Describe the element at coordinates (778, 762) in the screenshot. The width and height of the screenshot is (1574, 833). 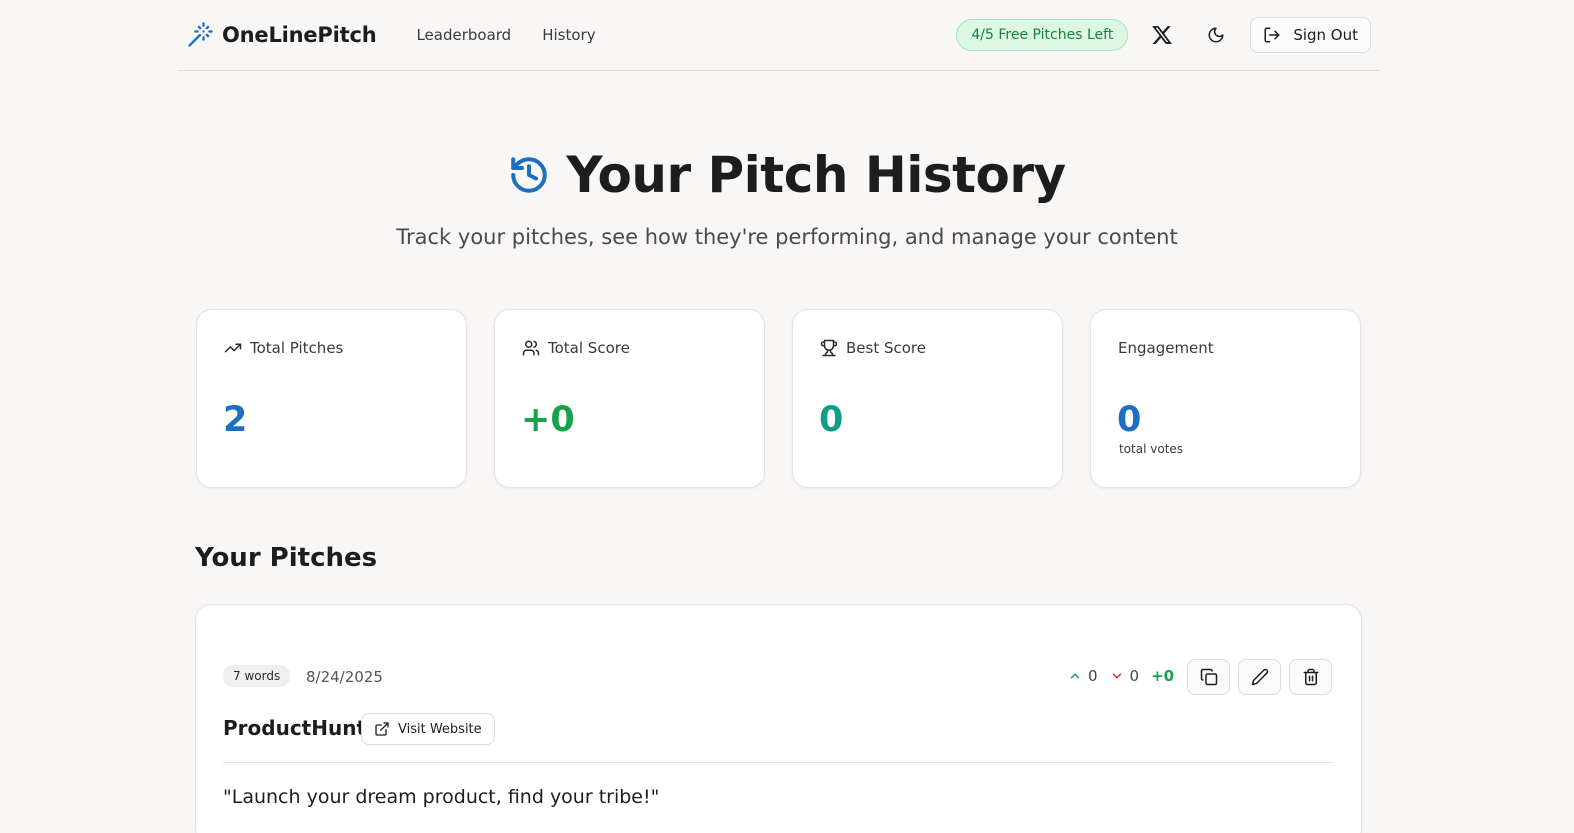
I see `divider` at that location.